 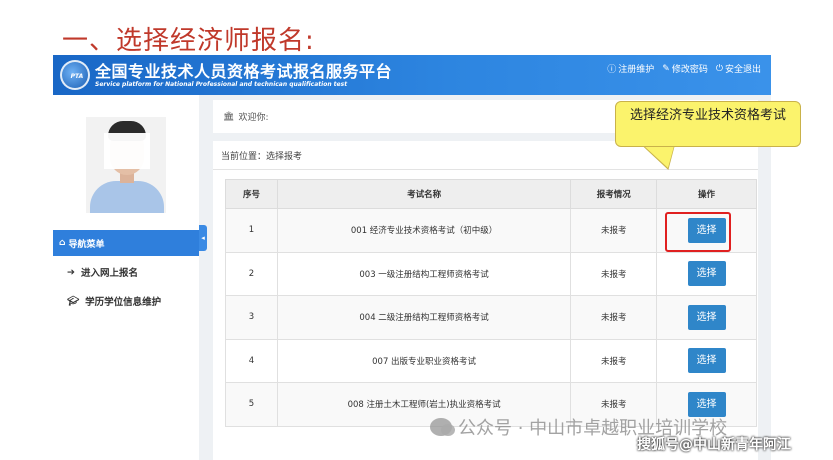 I want to click on change-password-link: ✎ 修改密码, so click(x=685, y=69).